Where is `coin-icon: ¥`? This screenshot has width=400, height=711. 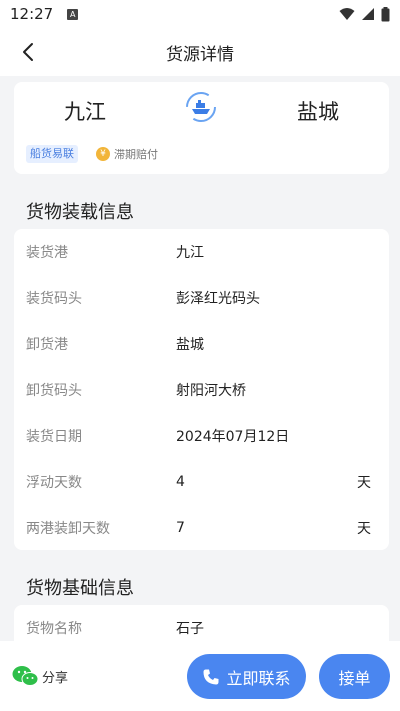 coin-icon: ¥ is located at coordinates (103, 154).